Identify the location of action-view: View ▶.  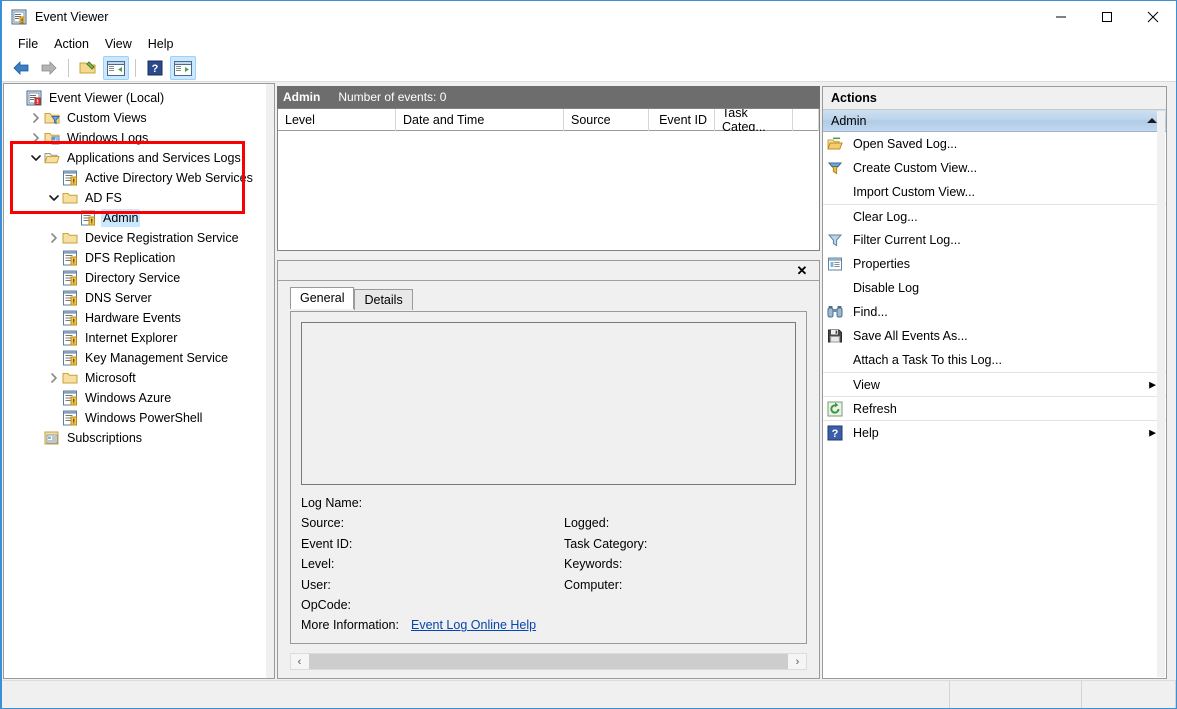
(994, 384).